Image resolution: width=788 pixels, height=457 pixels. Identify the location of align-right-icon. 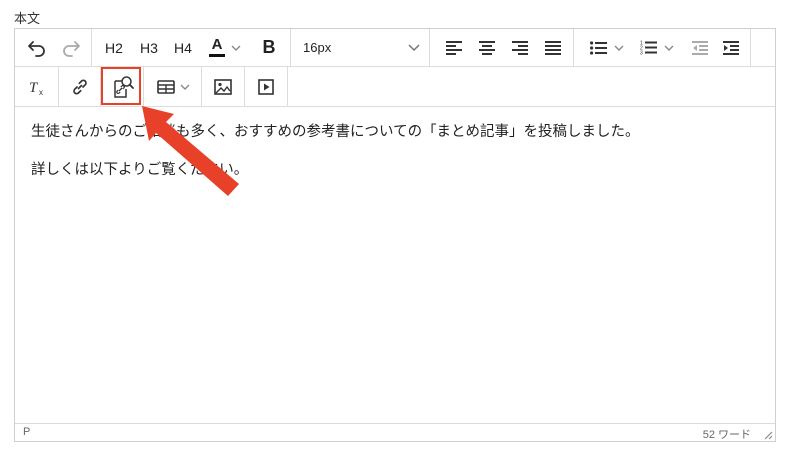
(520, 47).